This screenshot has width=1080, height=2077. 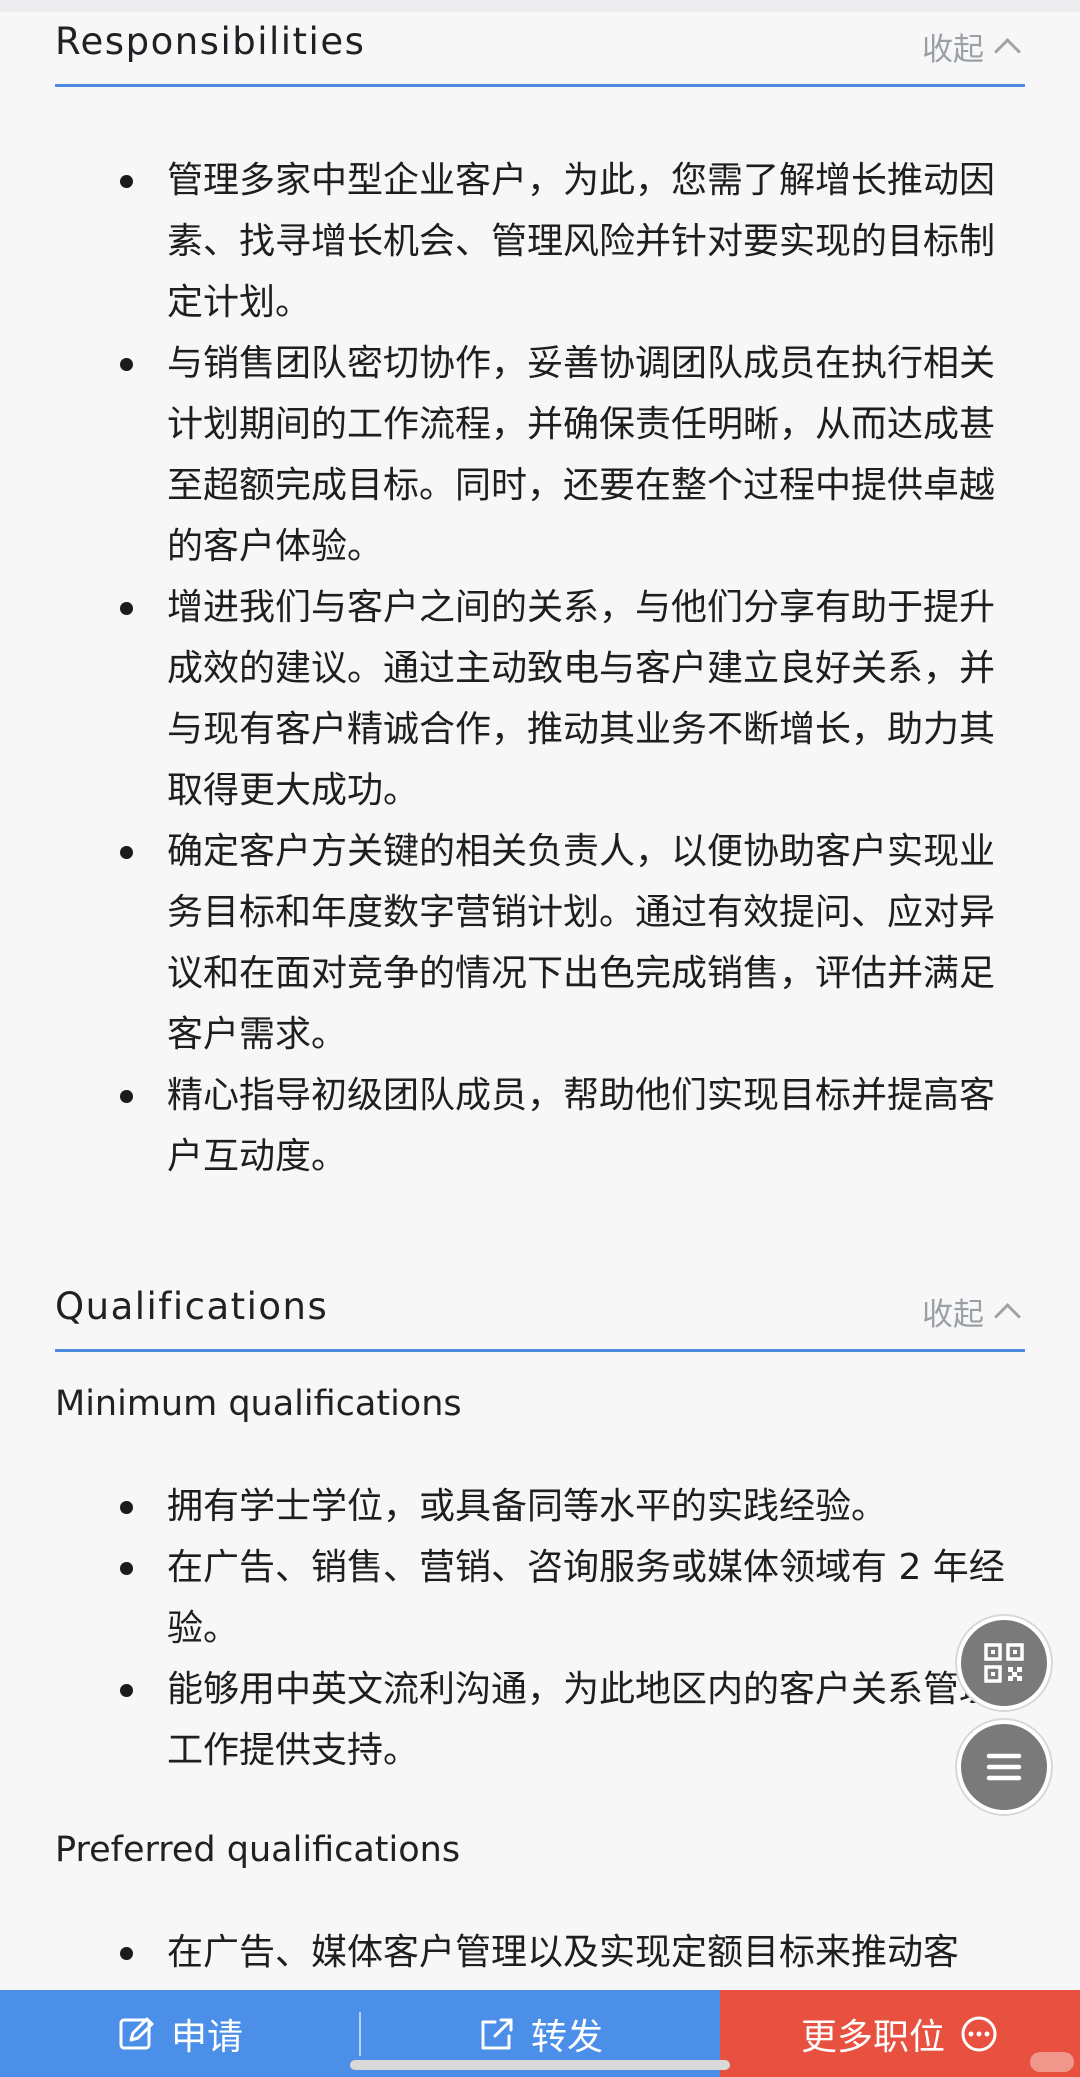 I want to click on home-indicator, so click(x=540, y=2065).